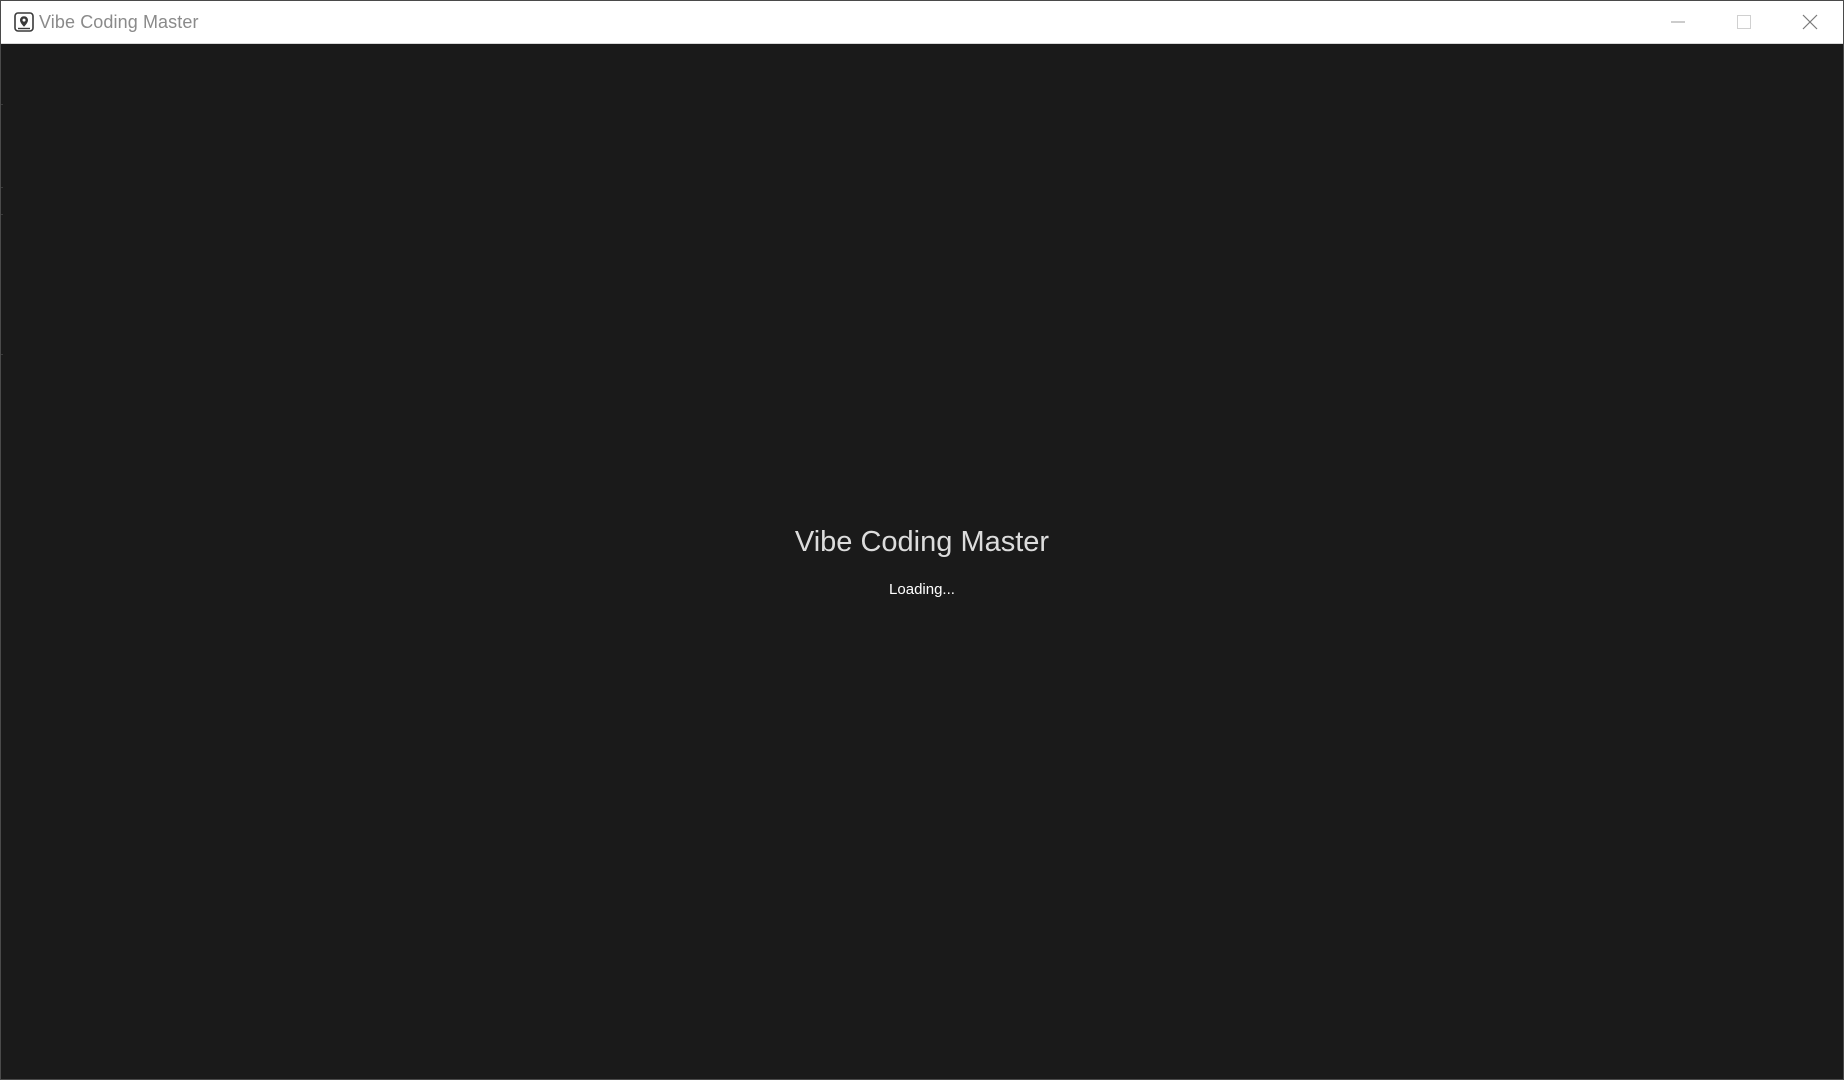 The image size is (1844, 1080). I want to click on minimize-icon, so click(1678, 22).